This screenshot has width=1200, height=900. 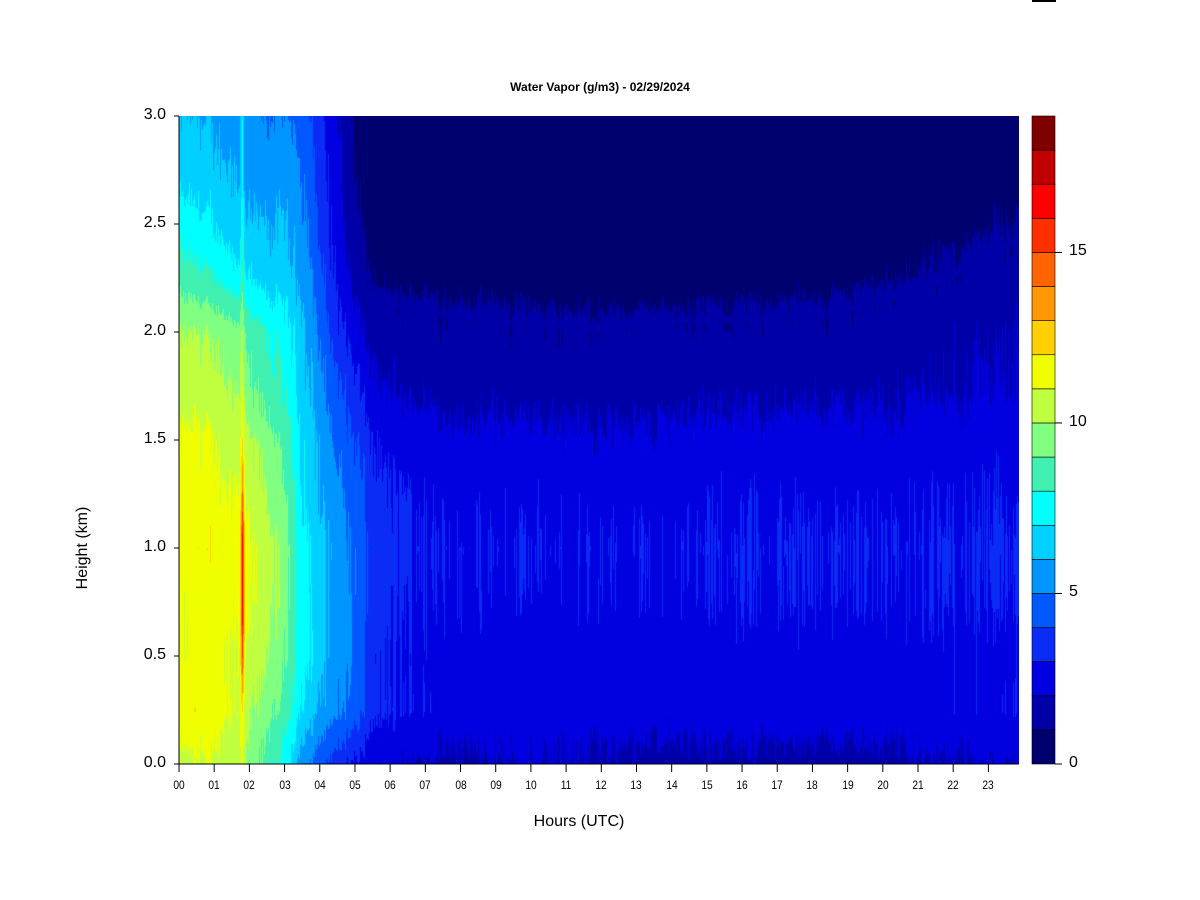 What do you see at coordinates (601, 785) in the screenshot?
I see `x-tick-label: 12` at bounding box center [601, 785].